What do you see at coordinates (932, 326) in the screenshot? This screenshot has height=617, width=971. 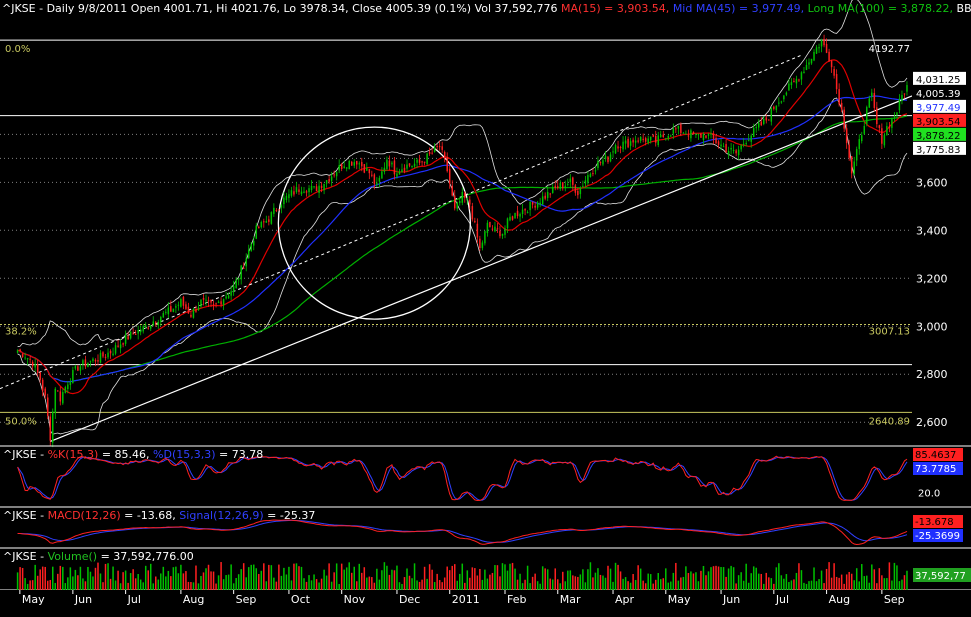 I see `y-tick-label: 3,000` at bounding box center [932, 326].